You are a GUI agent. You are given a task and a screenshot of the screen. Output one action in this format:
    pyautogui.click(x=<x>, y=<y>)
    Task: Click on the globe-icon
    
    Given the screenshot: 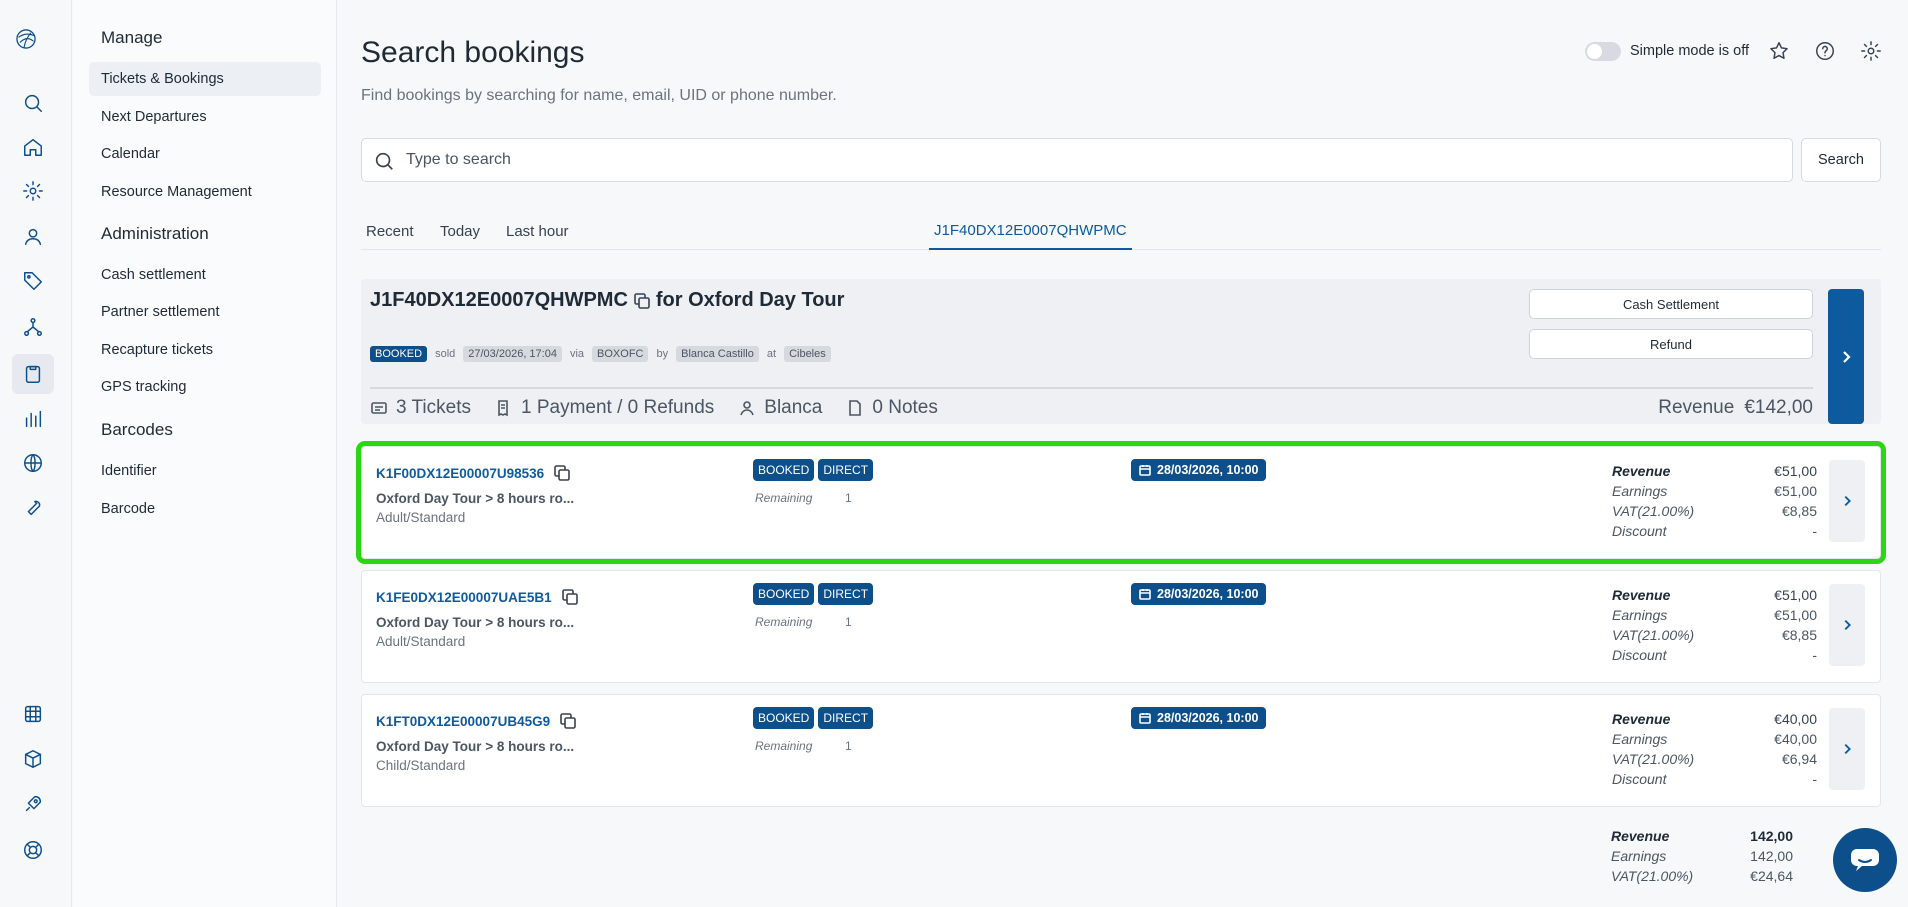 What is the action you would take?
    pyautogui.click(x=33, y=463)
    